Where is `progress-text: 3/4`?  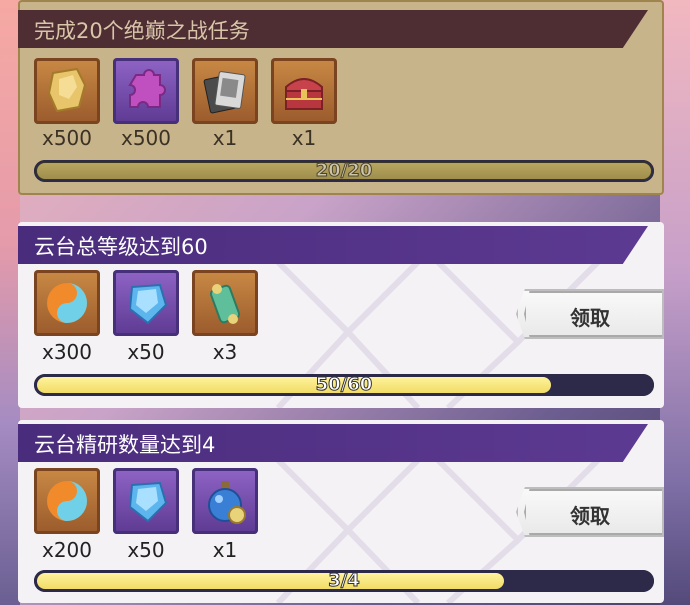
progress-text: 3/4 is located at coordinates (344, 581).